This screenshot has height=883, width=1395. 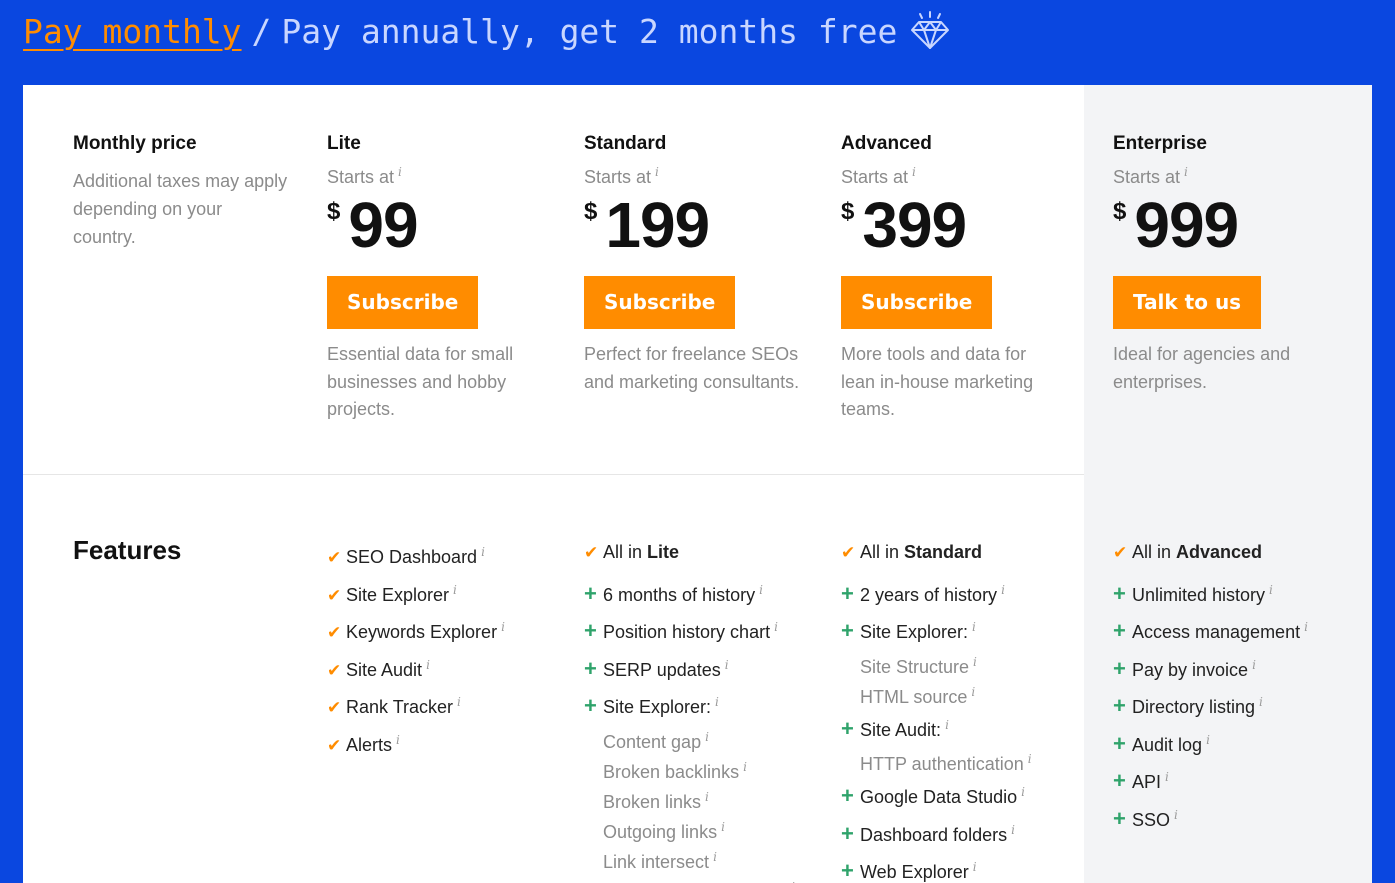 What do you see at coordinates (694, 227) in the screenshot?
I see `price: $199` at bounding box center [694, 227].